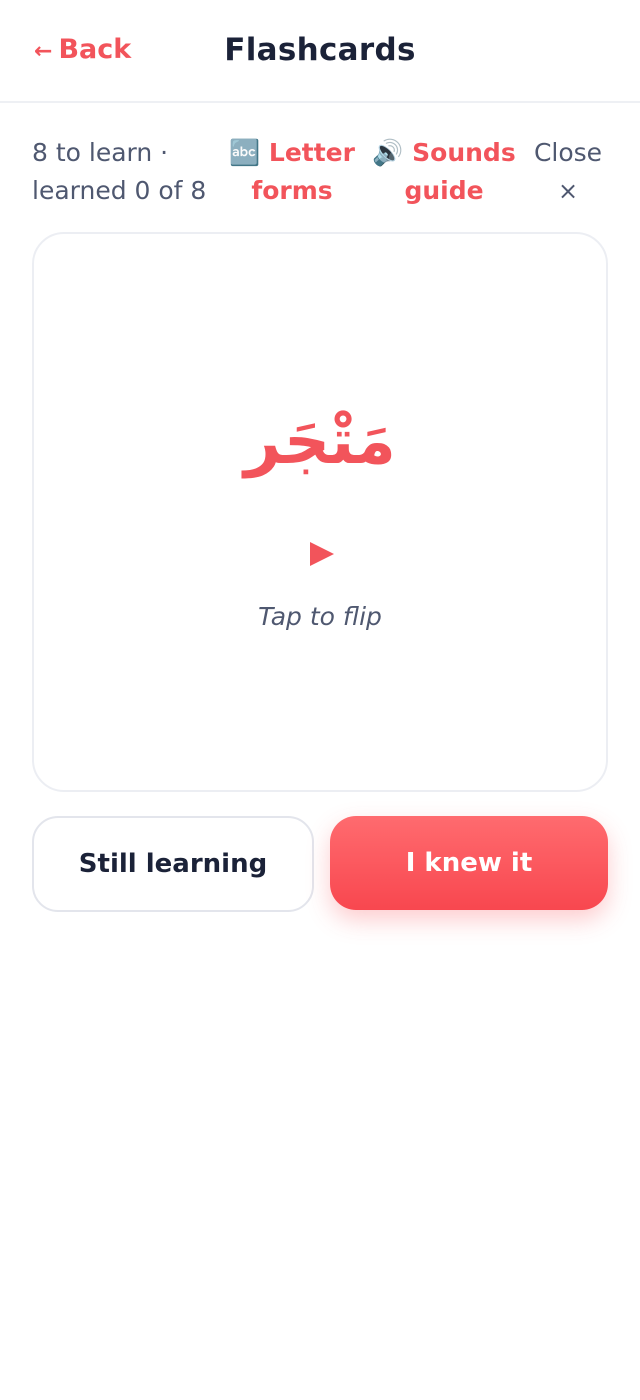 The image size is (640, 1400). I want to click on top-header: ← Back Flashcards, so click(320, 51).